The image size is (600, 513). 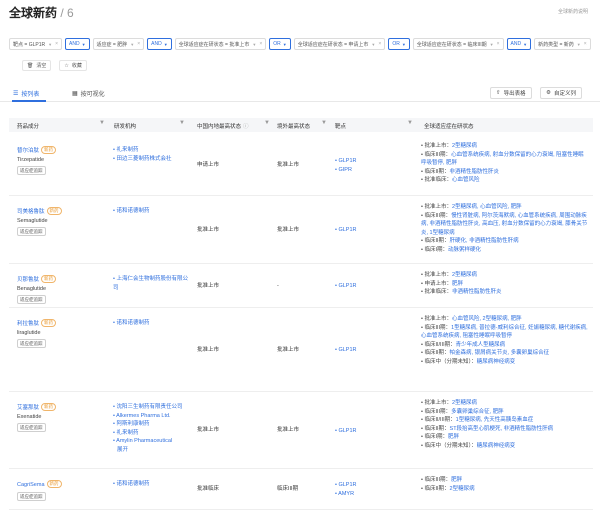 I want to click on column-header-global-status: 全球适应症在研状态, so click(x=449, y=126).